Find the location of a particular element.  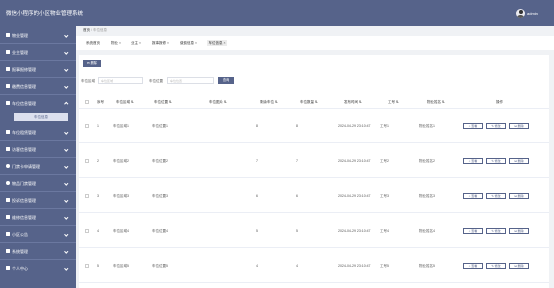

sidebar-item-parking: 车位信息管理 is located at coordinates (38, 103).